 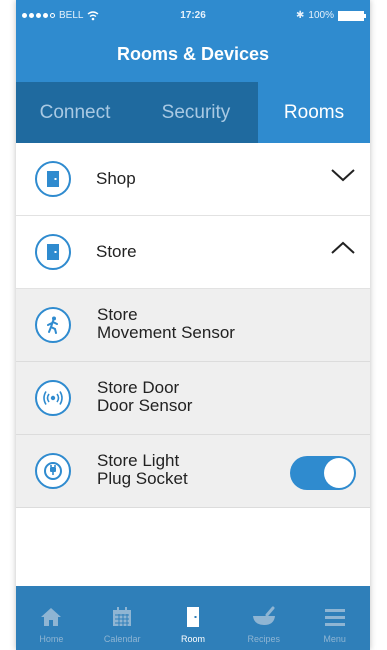 What do you see at coordinates (193, 15) in the screenshot?
I see `status-bar: BELL 17:26 ✱ 100%` at bounding box center [193, 15].